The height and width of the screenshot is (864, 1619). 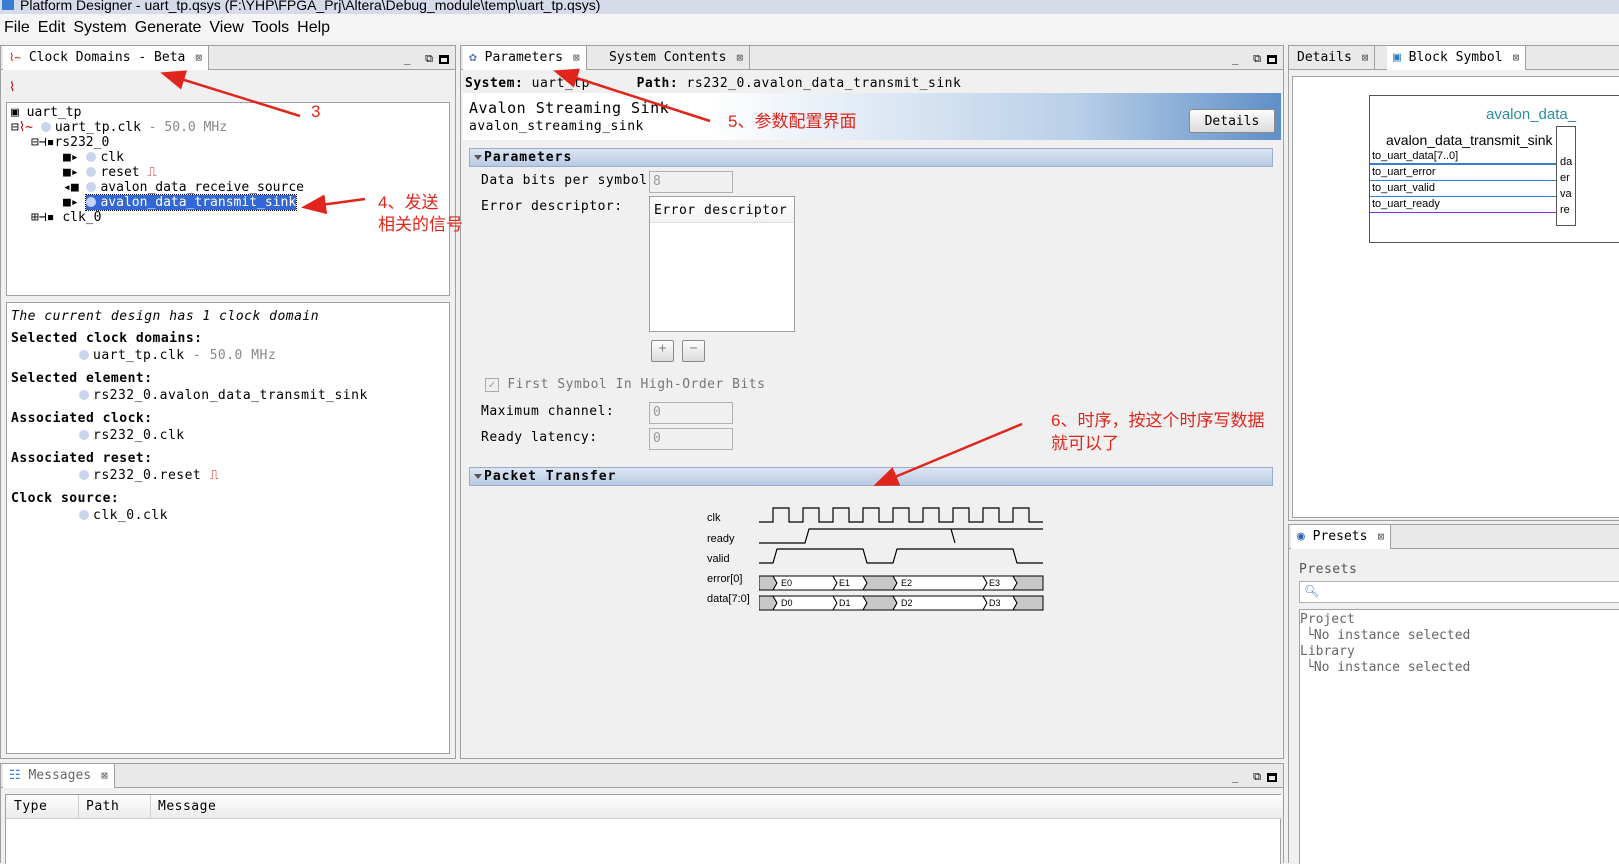 I want to click on reset-wave-icon: ⎍, so click(x=214, y=475).